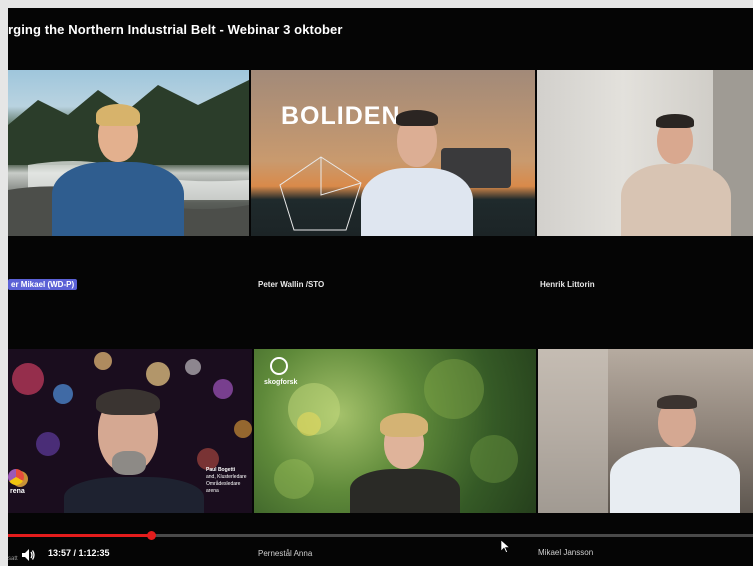 The width and height of the screenshot is (753, 566). Describe the element at coordinates (29, 557) in the screenshot. I see `volume-icon` at that location.